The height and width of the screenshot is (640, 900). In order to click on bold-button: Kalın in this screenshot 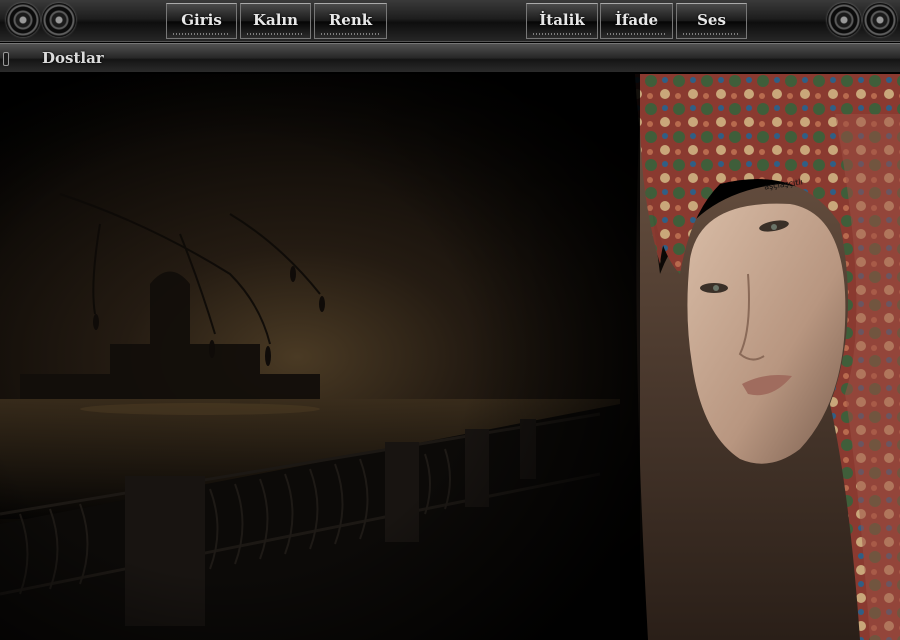, I will do `click(275, 21)`.